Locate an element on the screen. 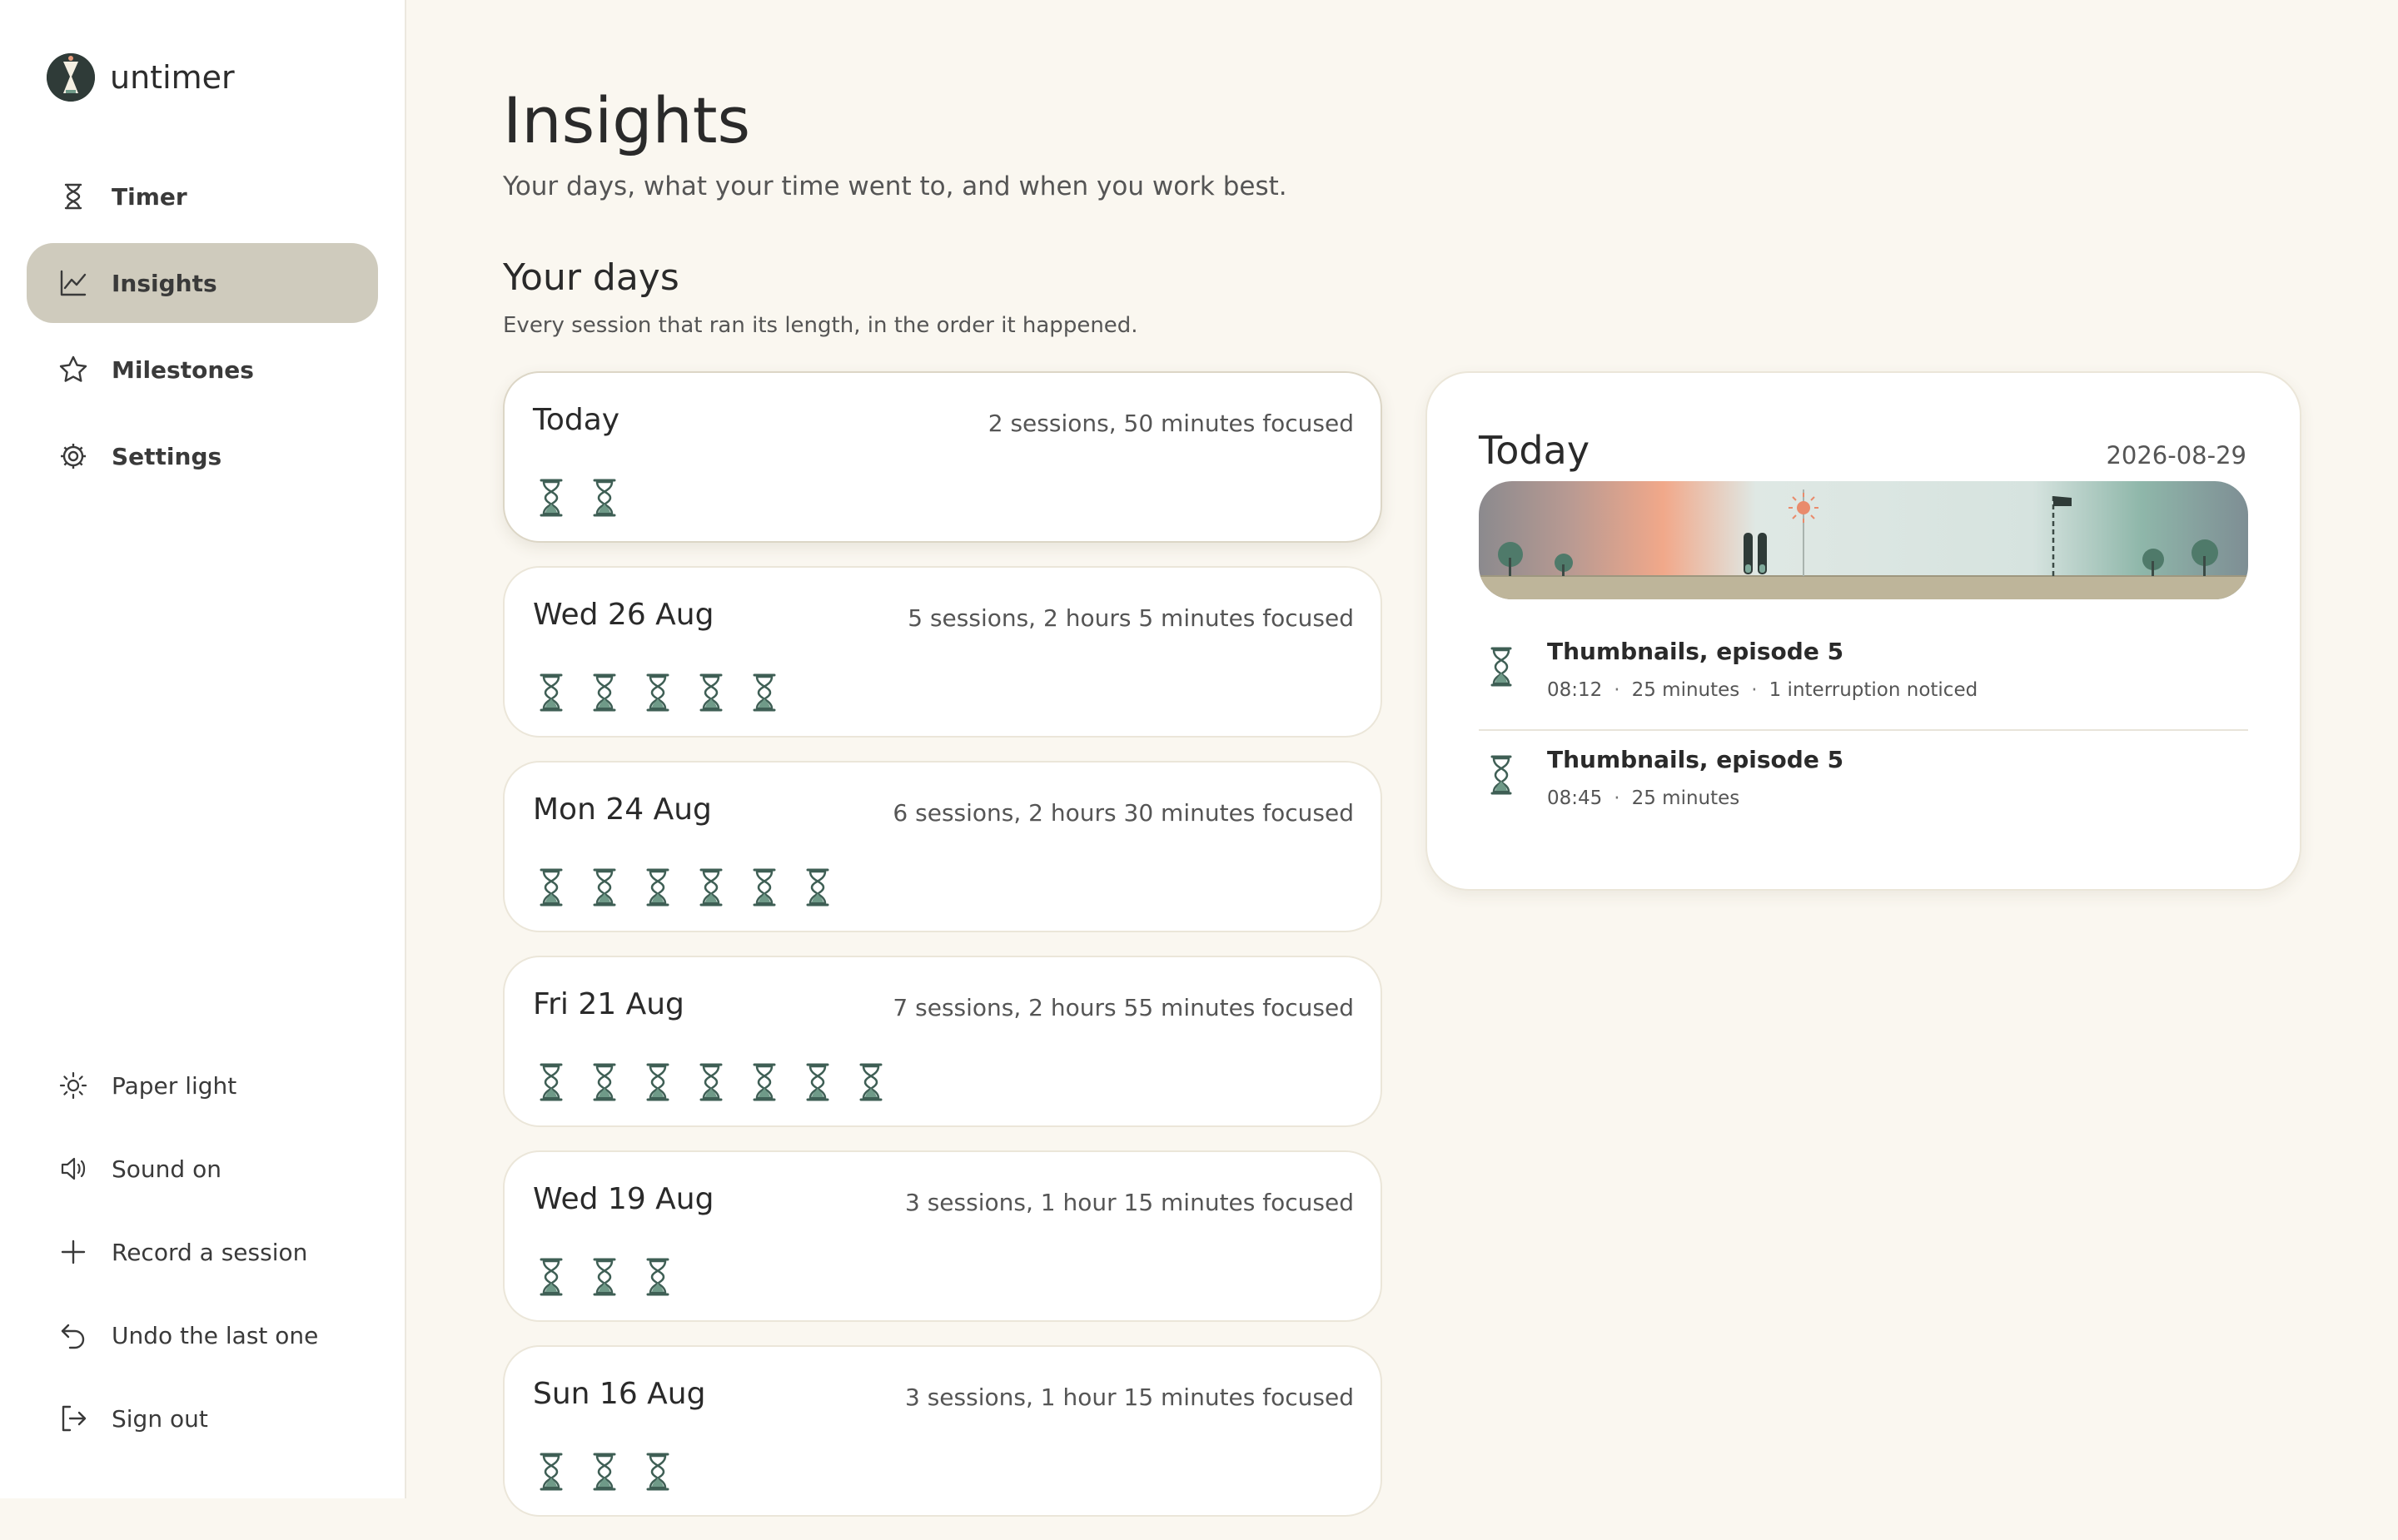  sign-out-label: Sign out is located at coordinates (160, 1418).